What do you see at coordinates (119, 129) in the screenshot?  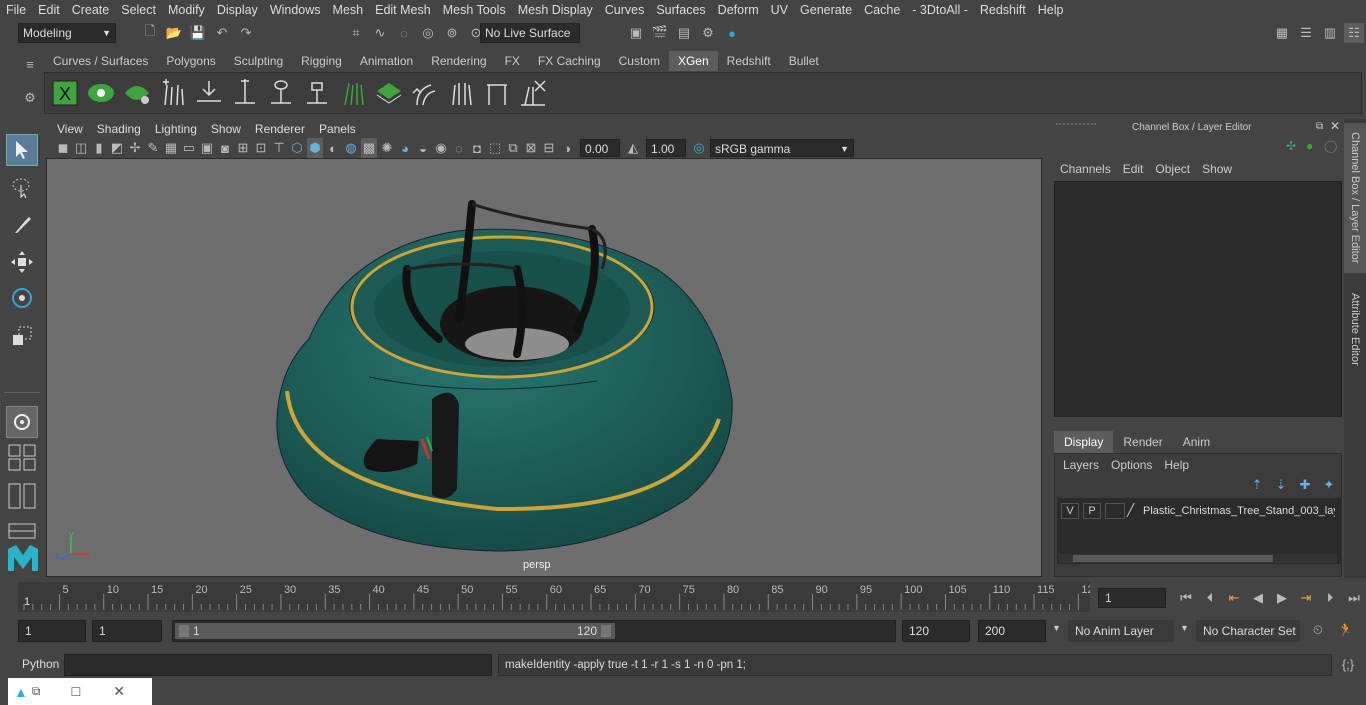 I see `viewport-menu-shading: Shading` at bounding box center [119, 129].